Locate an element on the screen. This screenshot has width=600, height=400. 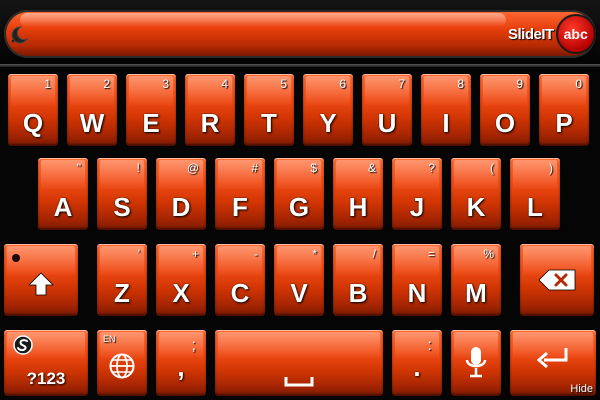
key-label: G is located at coordinates (299, 207).